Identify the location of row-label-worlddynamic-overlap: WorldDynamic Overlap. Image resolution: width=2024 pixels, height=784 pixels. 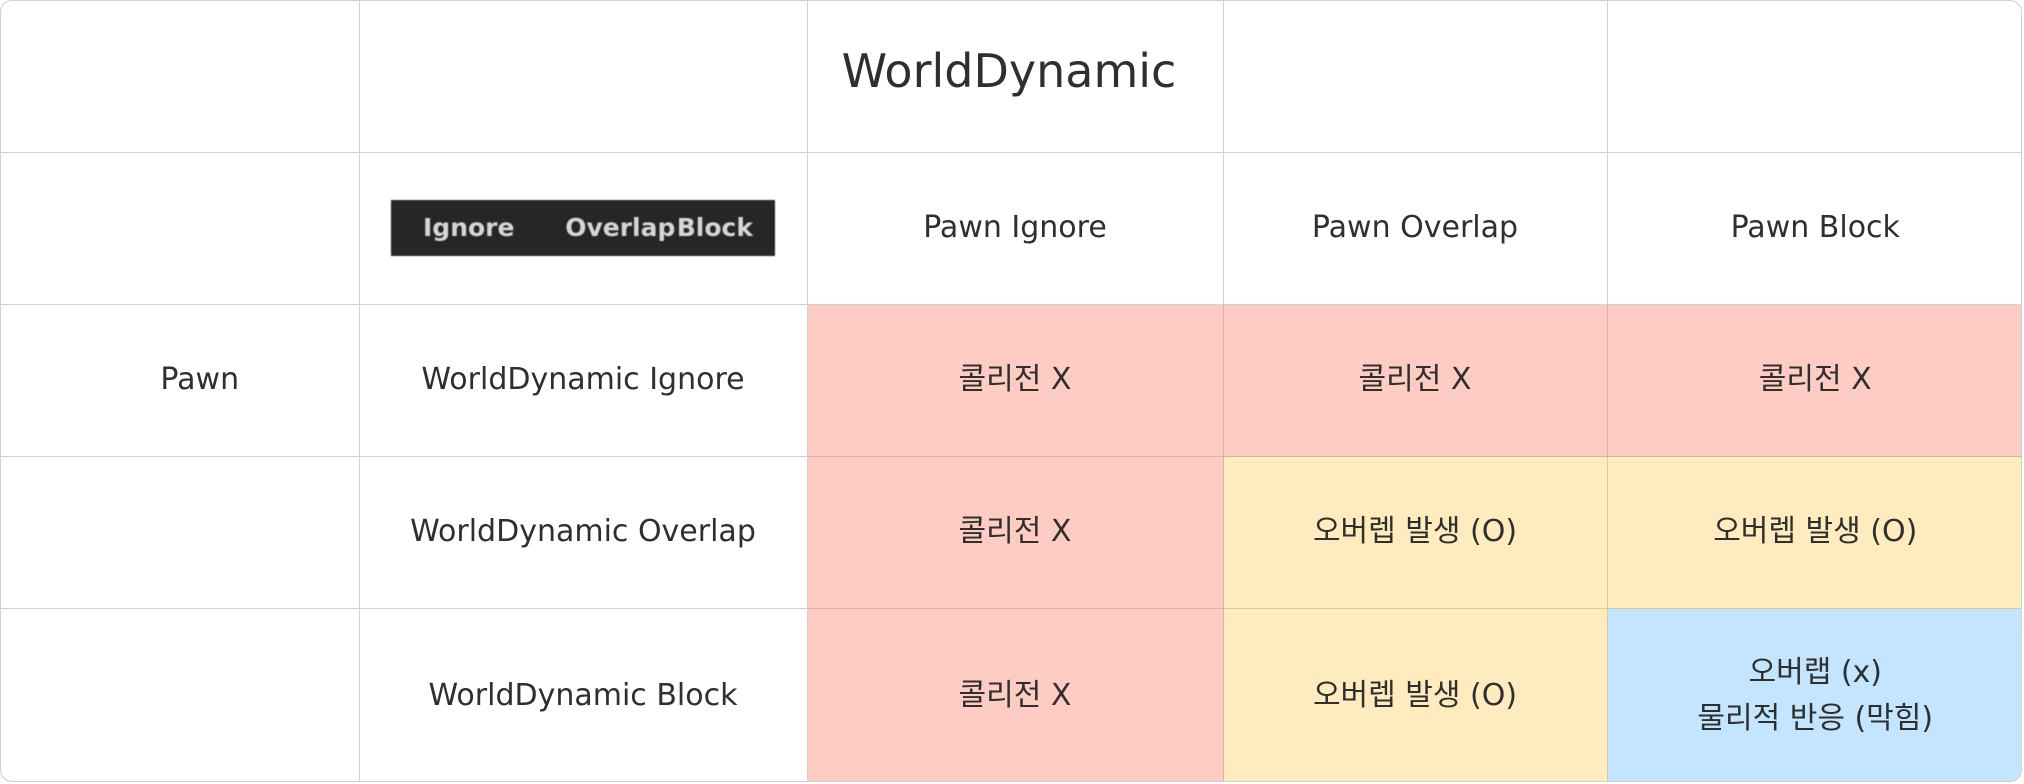
(583, 532).